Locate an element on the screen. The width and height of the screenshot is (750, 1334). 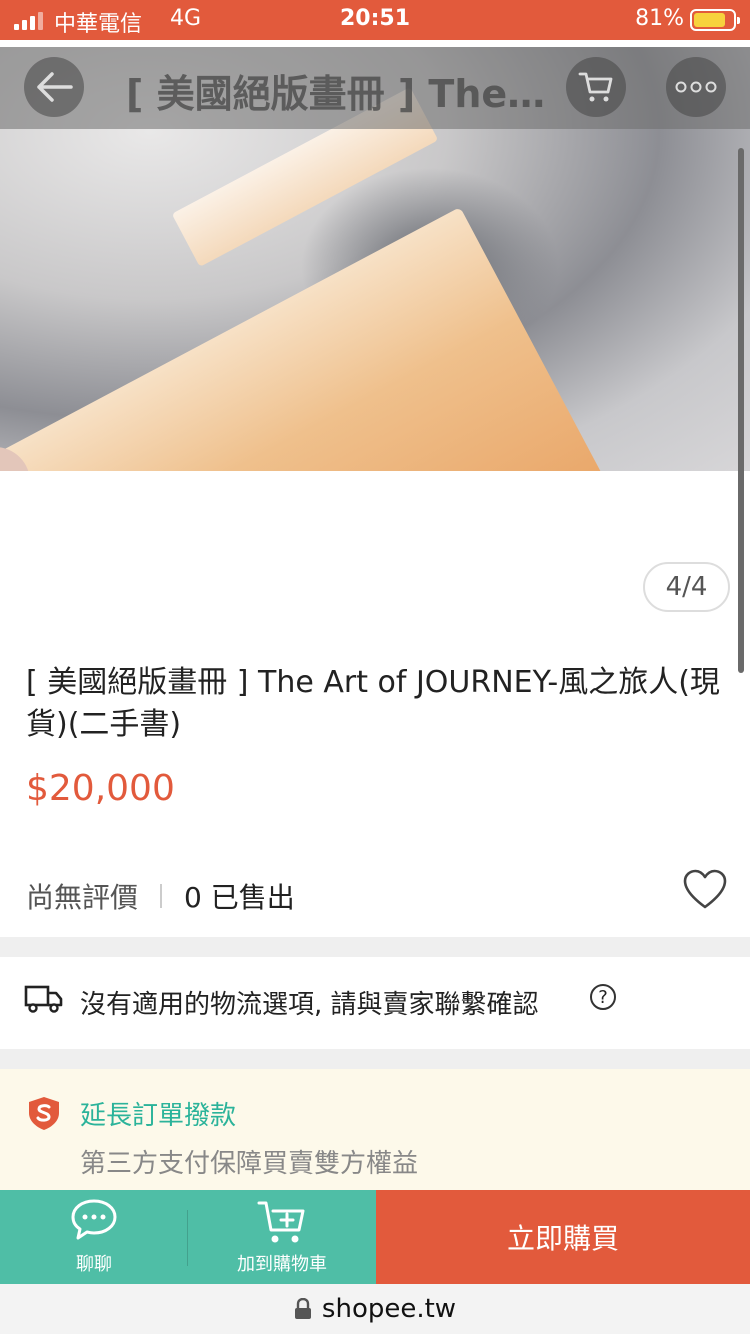
add-to-cart-button: 加到購物車 is located at coordinates (282, 1237).